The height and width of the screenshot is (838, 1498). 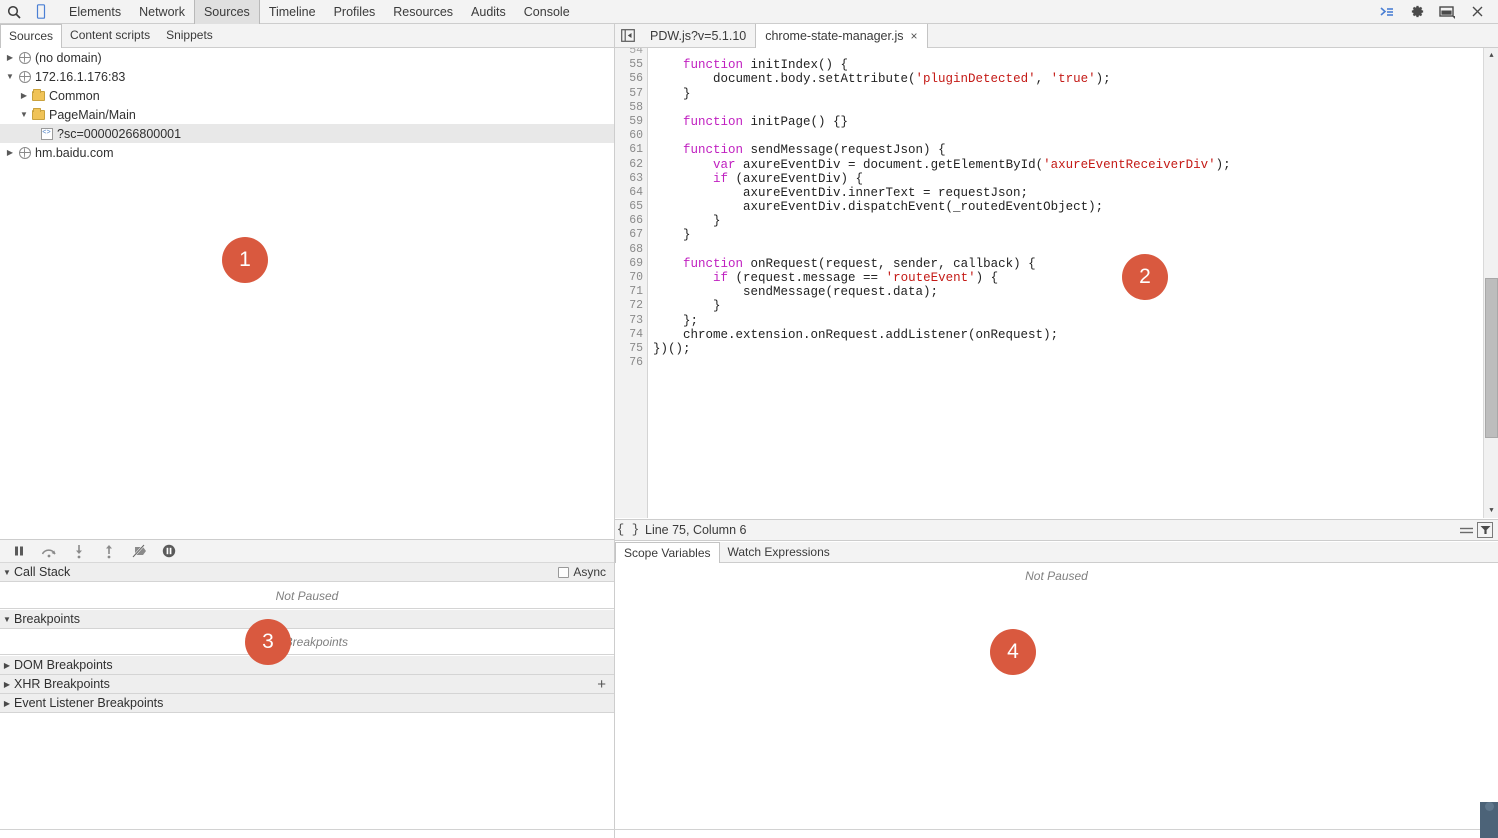 I want to click on step-over-button, so click(x=49, y=551).